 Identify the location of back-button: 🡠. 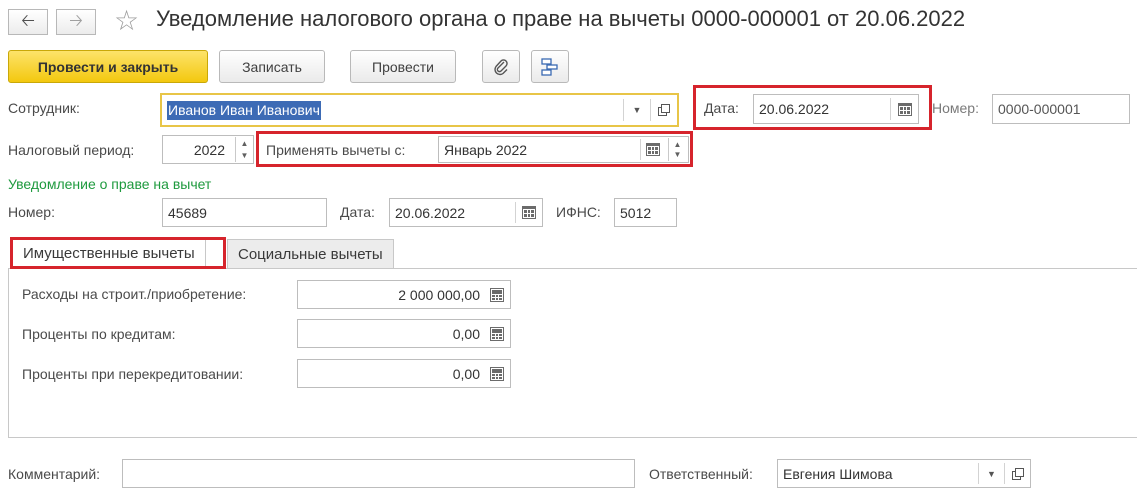
(28, 22).